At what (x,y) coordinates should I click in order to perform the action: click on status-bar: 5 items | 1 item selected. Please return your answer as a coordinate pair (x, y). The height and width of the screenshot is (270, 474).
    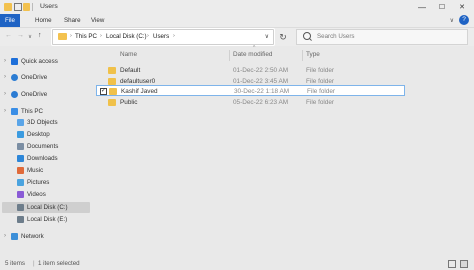
    Looking at the image, I should click on (237, 264).